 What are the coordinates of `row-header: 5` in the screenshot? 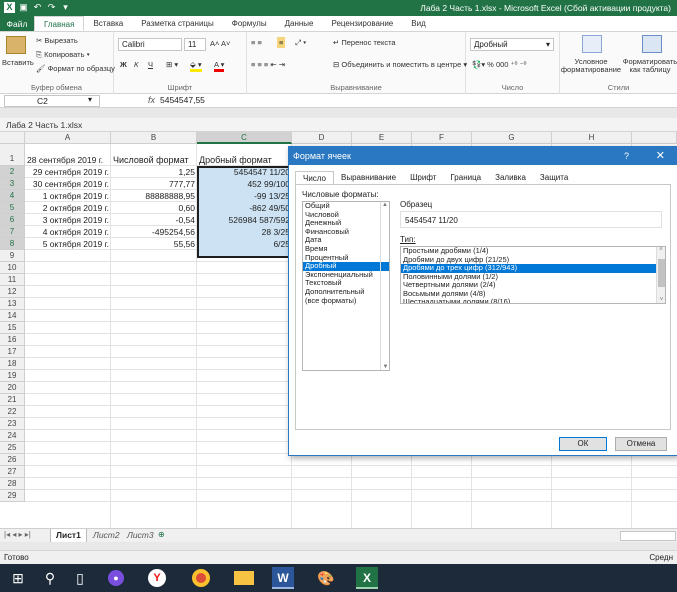 It's located at (12, 208).